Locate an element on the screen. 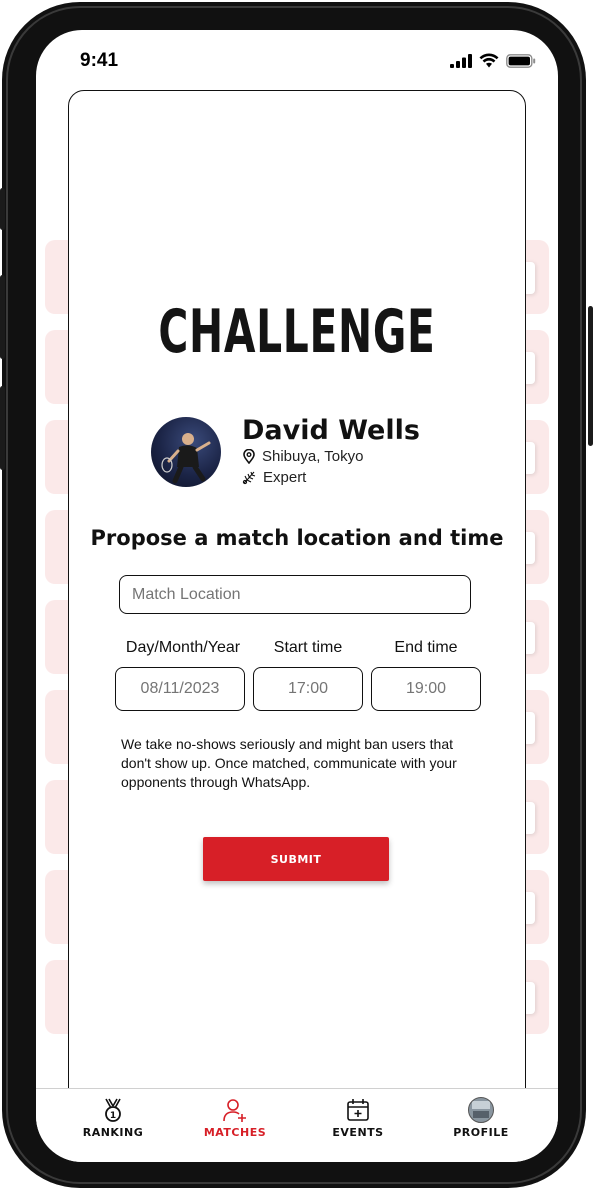 The width and height of the screenshot is (594, 1192). status-icons is located at coordinates (493, 60).